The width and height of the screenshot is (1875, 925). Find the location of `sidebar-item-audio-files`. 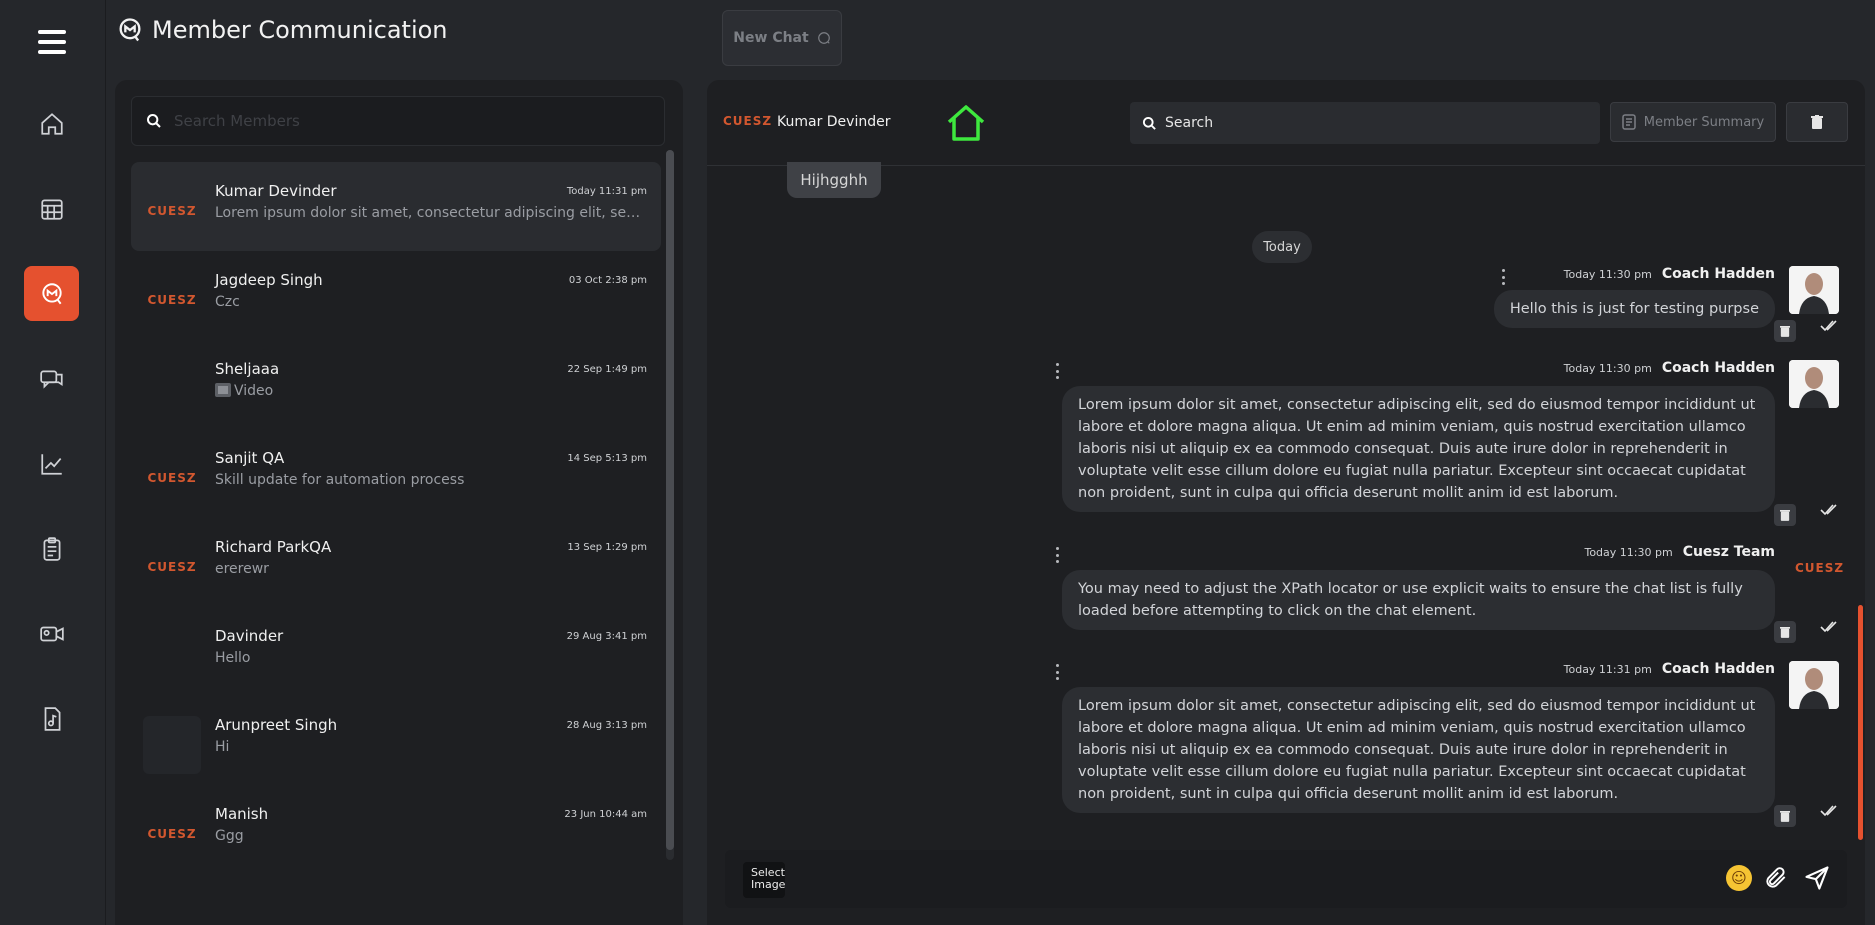

sidebar-item-audio-files is located at coordinates (51, 718).